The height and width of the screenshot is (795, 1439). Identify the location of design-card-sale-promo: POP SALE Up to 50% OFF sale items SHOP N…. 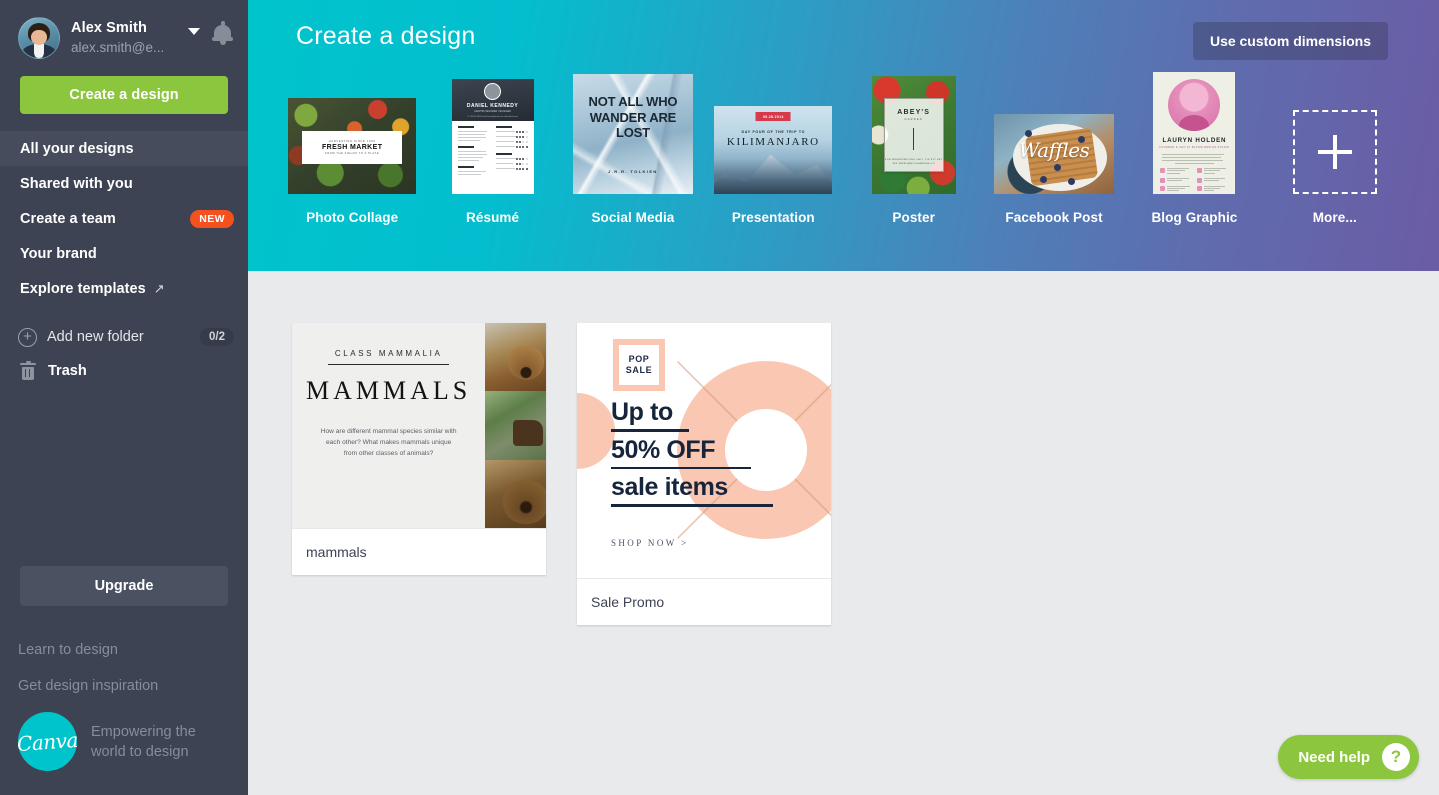
(704, 474).